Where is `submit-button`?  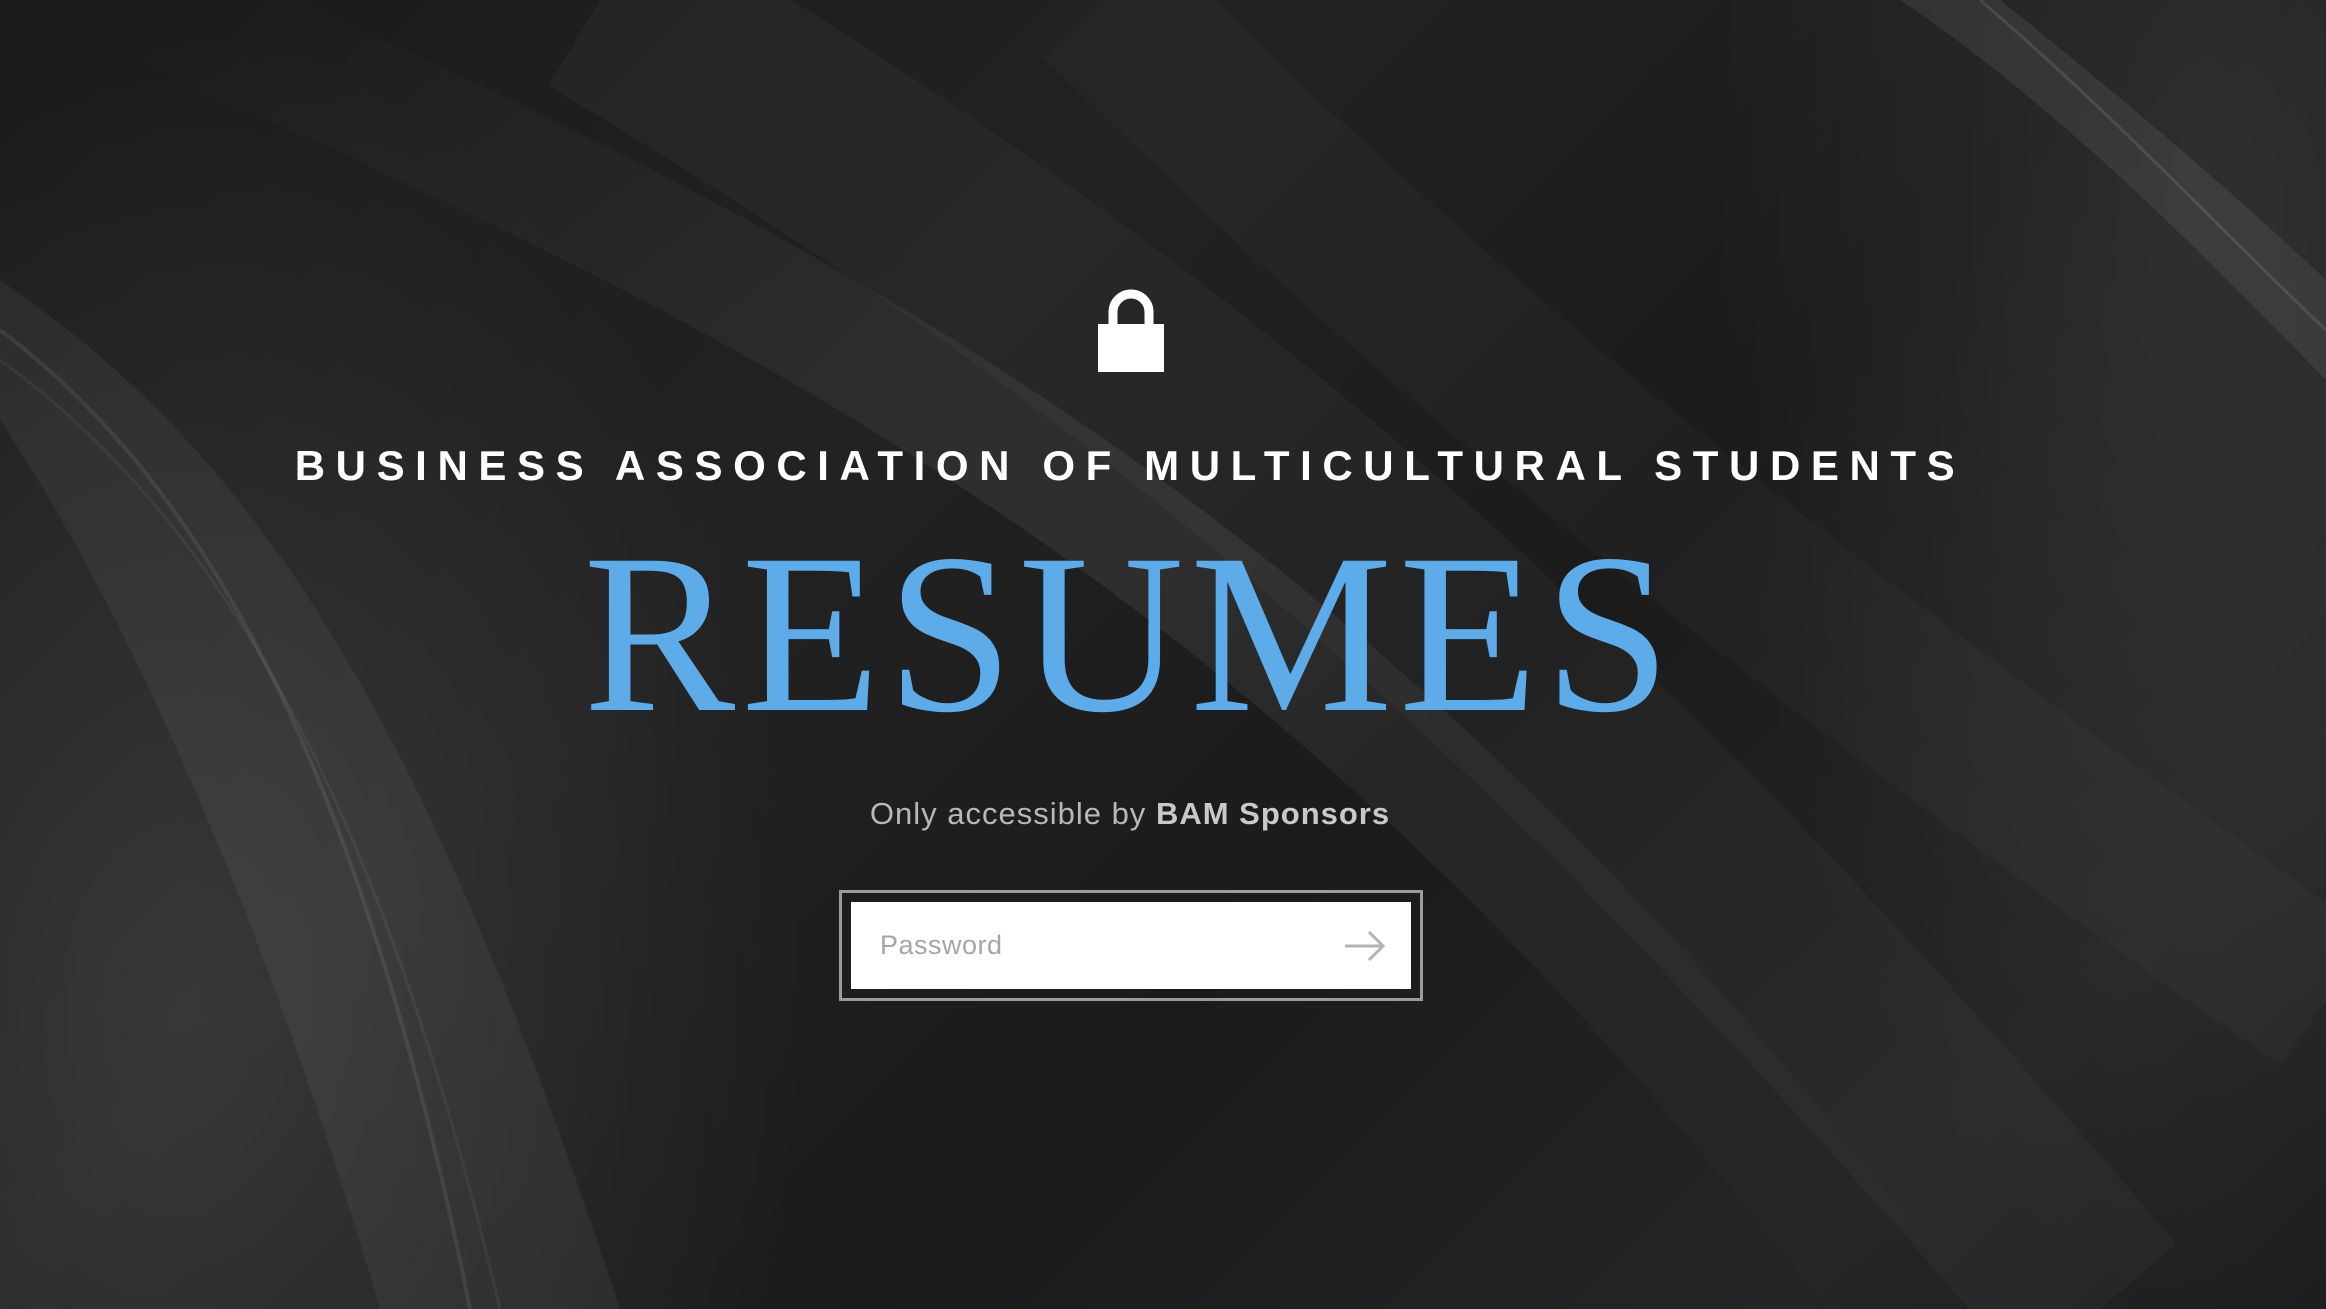
submit-button is located at coordinates (1361, 946).